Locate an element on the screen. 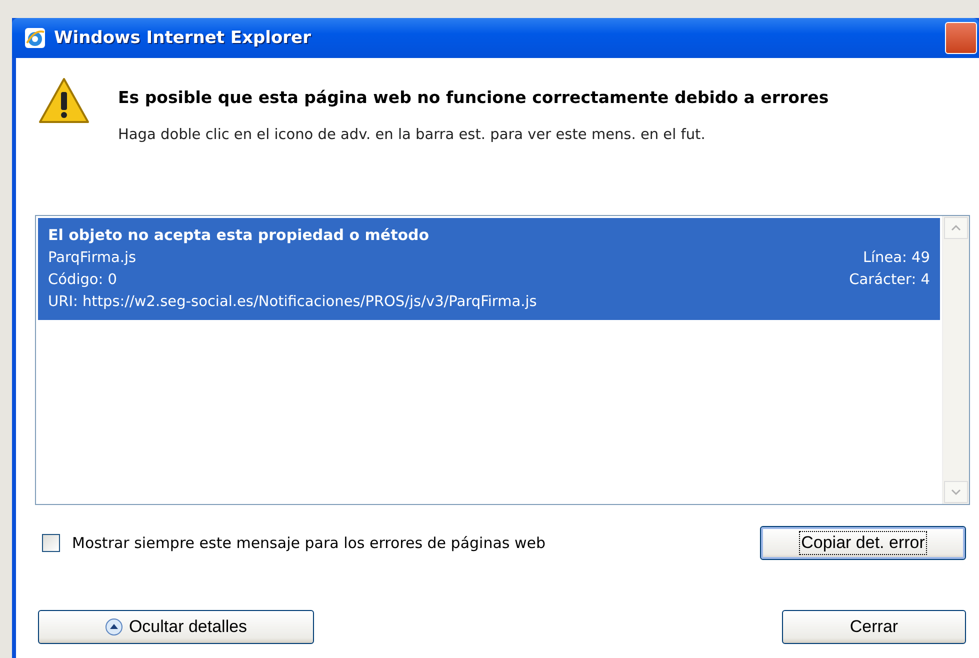 The height and width of the screenshot is (658, 979). file-name: ParqFirma.js is located at coordinates (93, 258).